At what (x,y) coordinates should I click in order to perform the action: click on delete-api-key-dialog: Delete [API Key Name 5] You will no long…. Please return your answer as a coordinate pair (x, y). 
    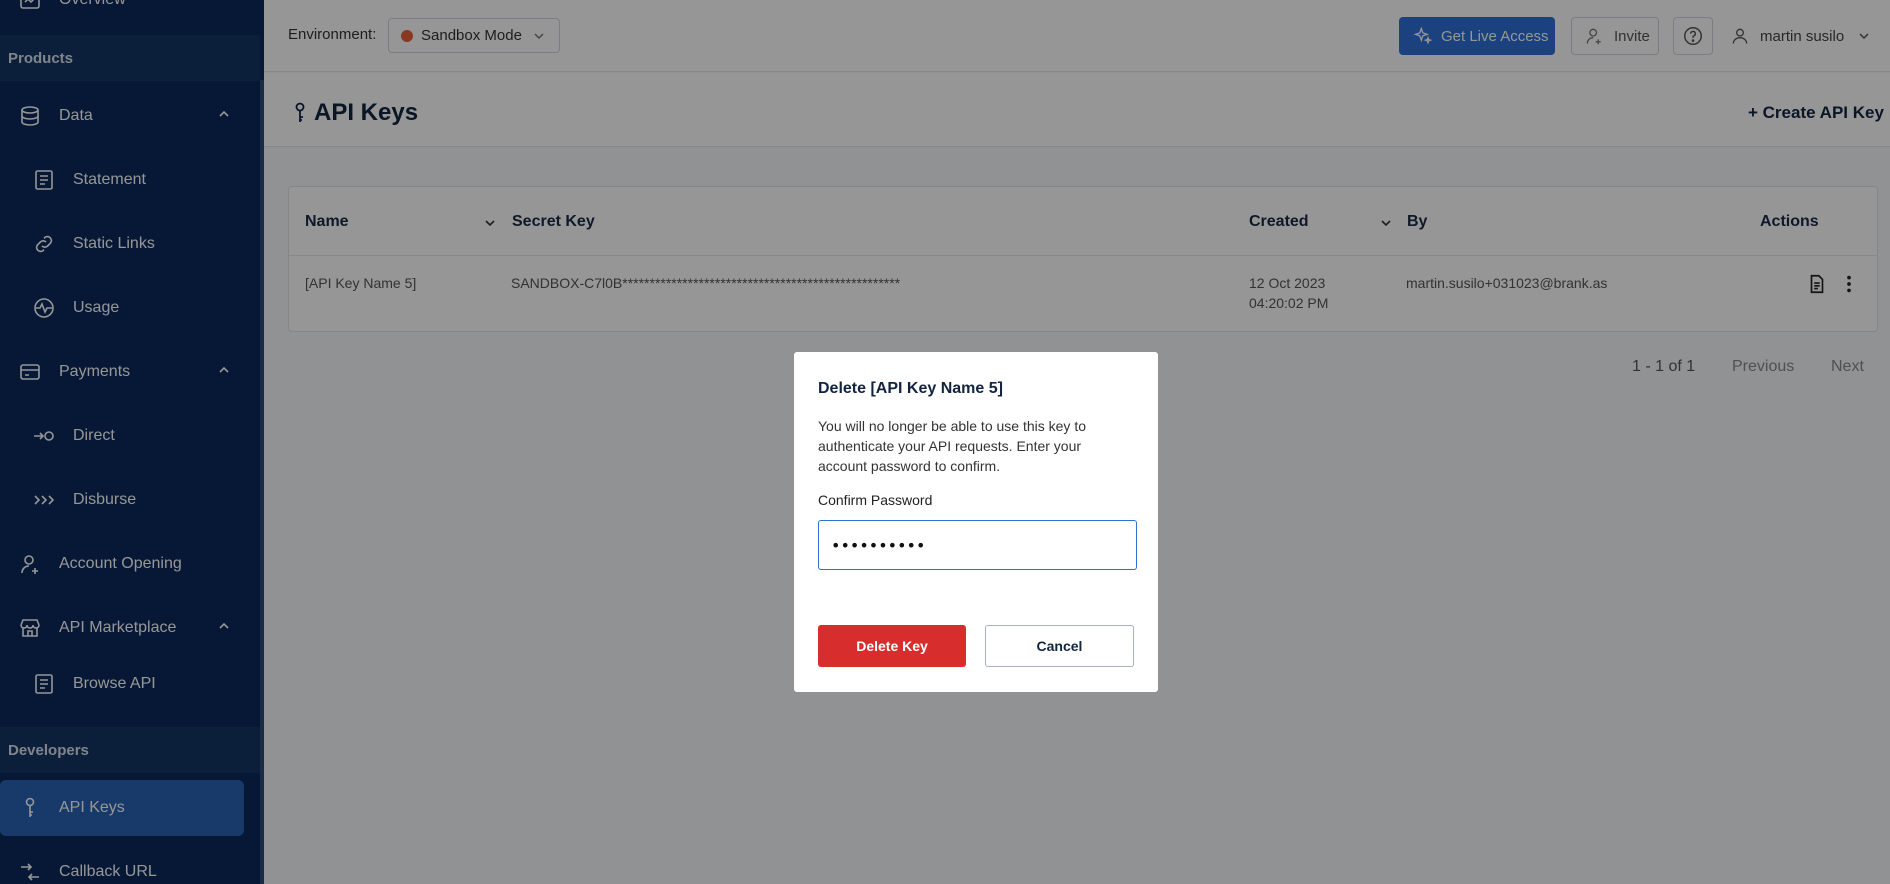
    Looking at the image, I should click on (976, 522).